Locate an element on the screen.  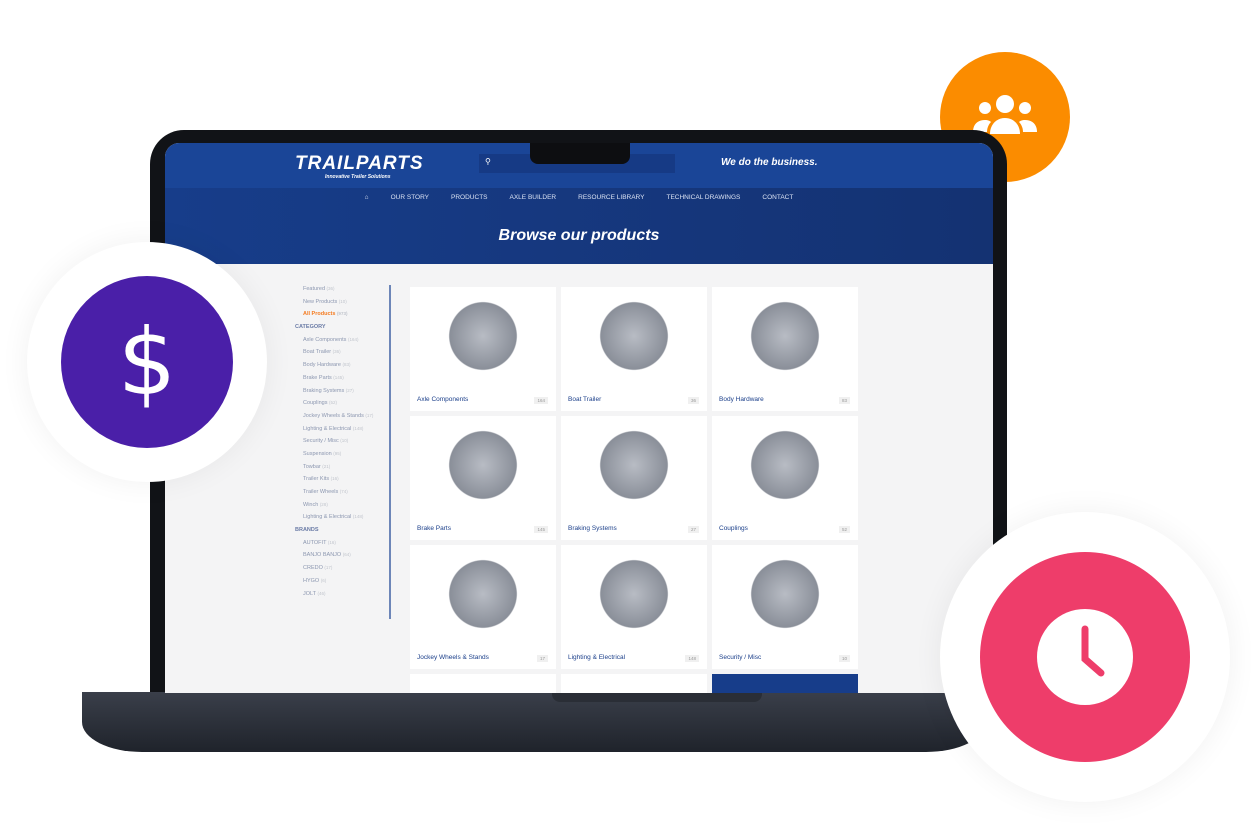
dollar-badge: $ is located at coordinates (147, 362).